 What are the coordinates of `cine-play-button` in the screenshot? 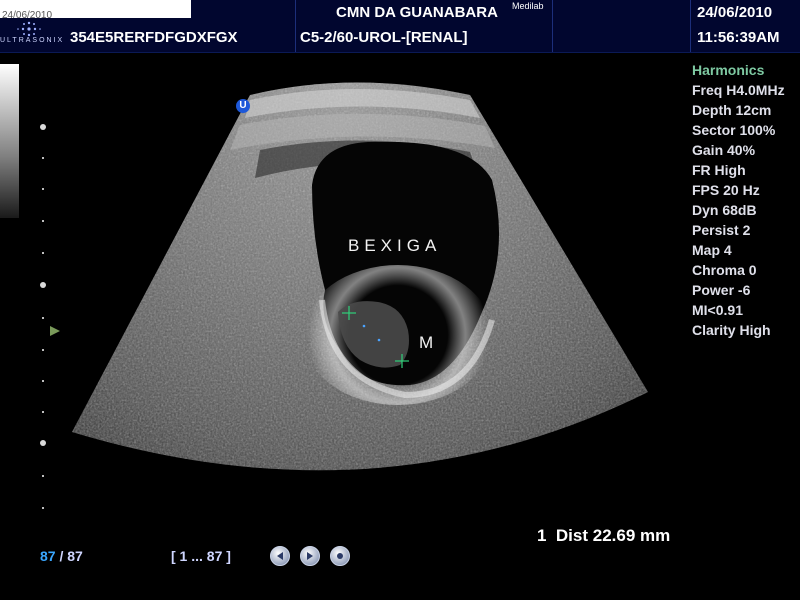 It's located at (310, 556).